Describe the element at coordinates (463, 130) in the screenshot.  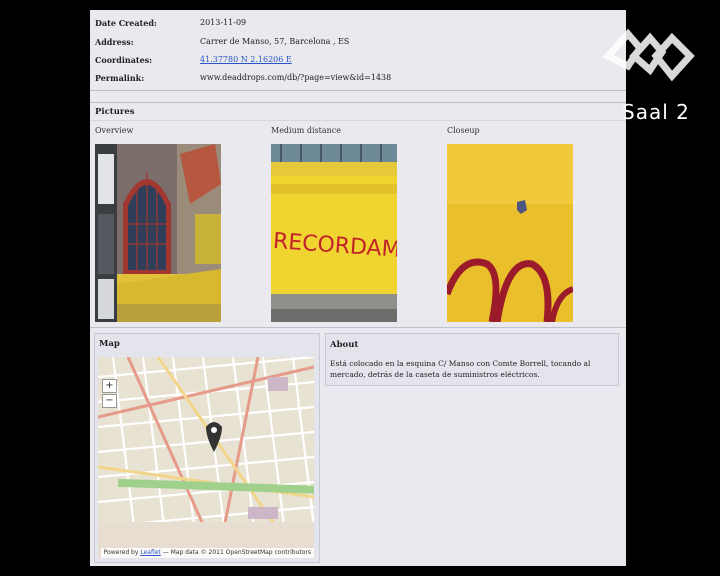
I see `closeup-label: Closeup` at that location.